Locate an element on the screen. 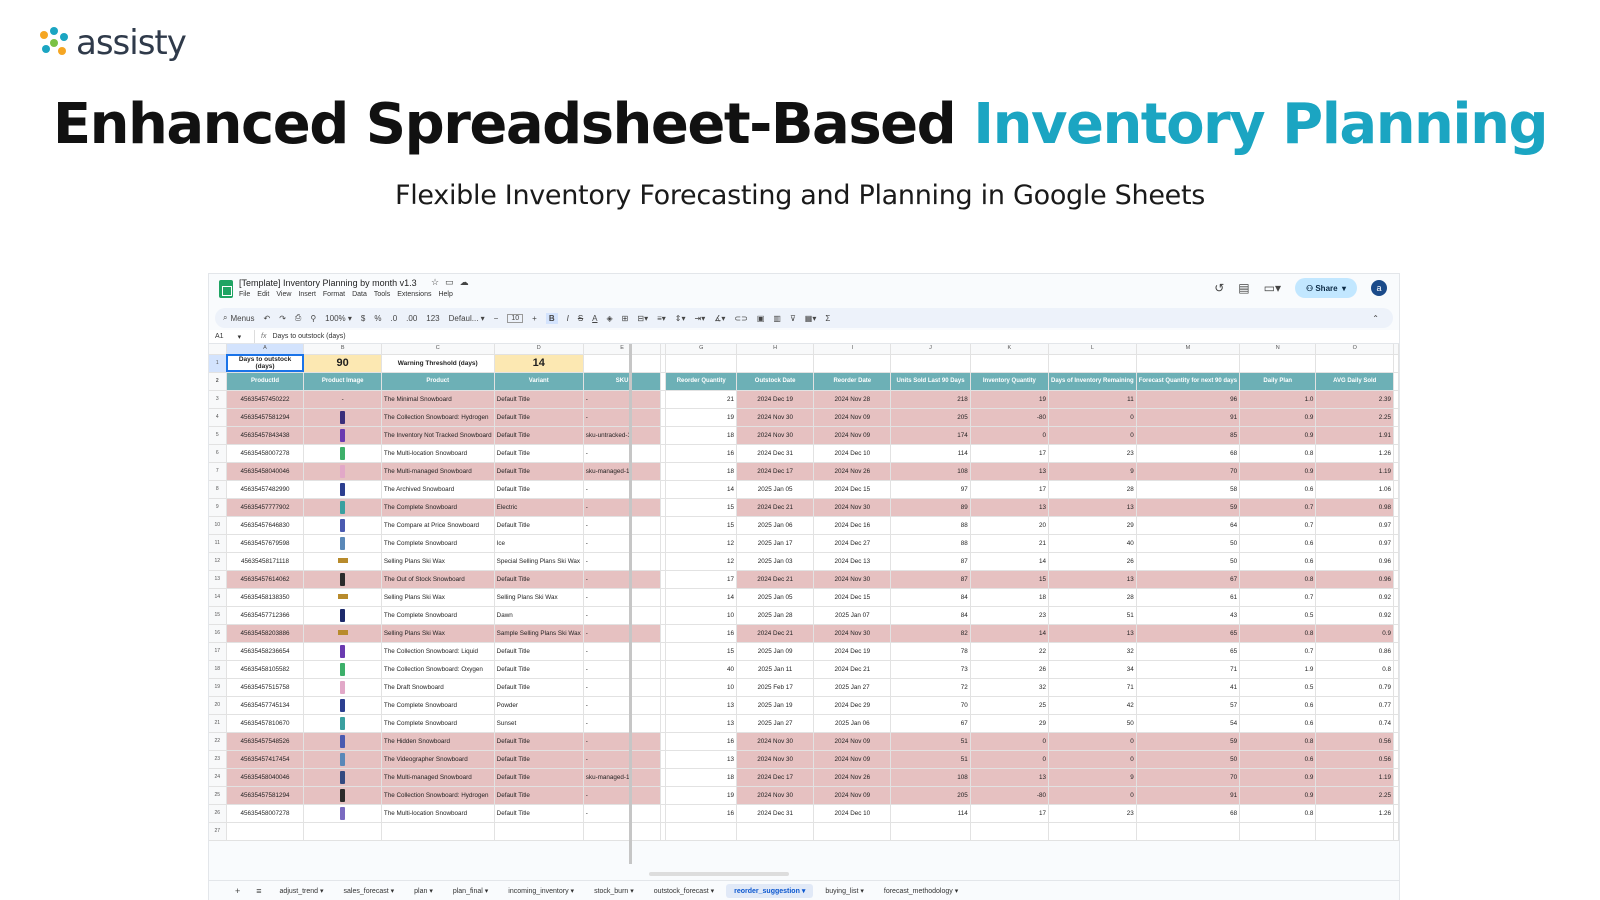  outstock-date-cell: 2024 Nov 30 is located at coordinates (775, 435).